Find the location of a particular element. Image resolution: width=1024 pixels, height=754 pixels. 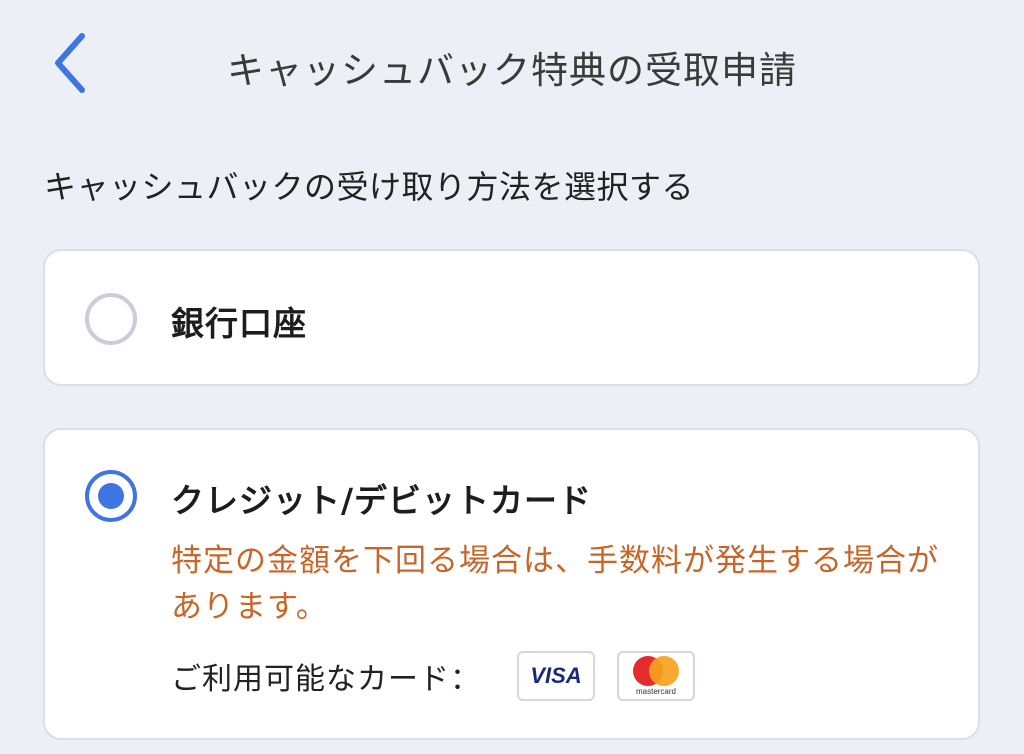

visa-logo-text: VISA is located at coordinates (556, 675).